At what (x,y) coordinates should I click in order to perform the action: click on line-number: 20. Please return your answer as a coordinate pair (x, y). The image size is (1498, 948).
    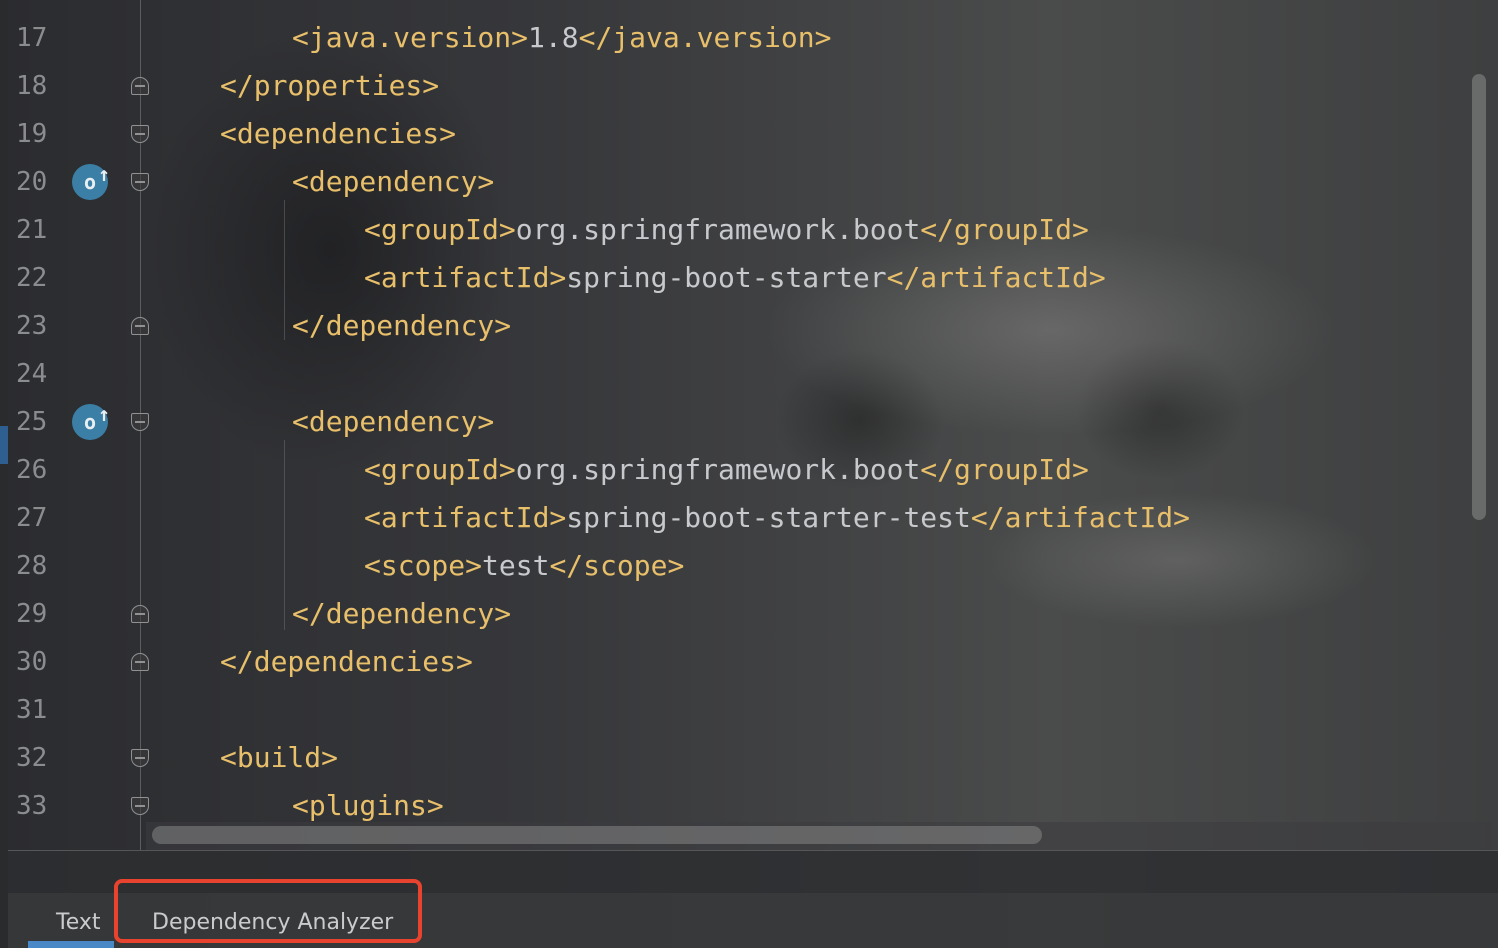
    Looking at the image, I should click on (32, 182).